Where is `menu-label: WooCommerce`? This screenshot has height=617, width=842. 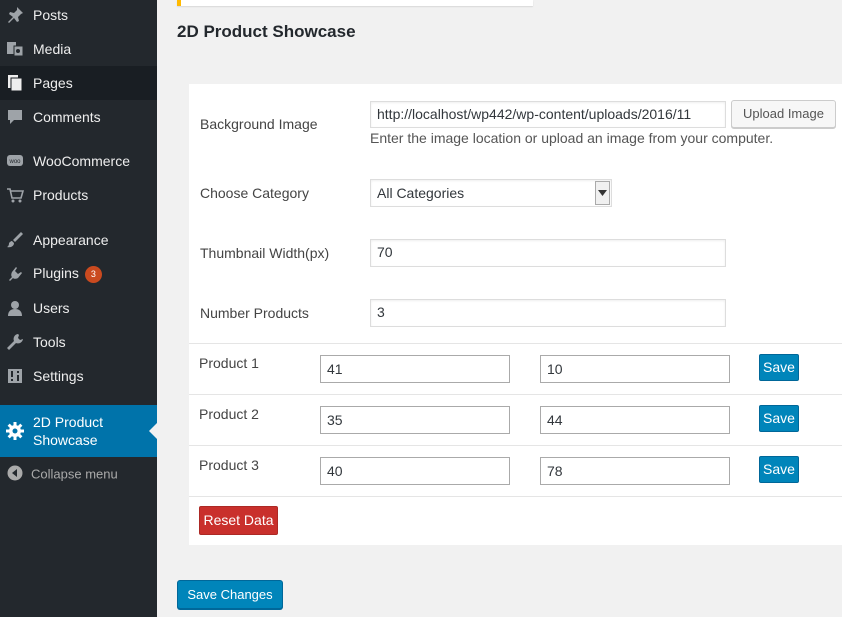
menu-label: WooCommerce is located at coordinates (81, 161).